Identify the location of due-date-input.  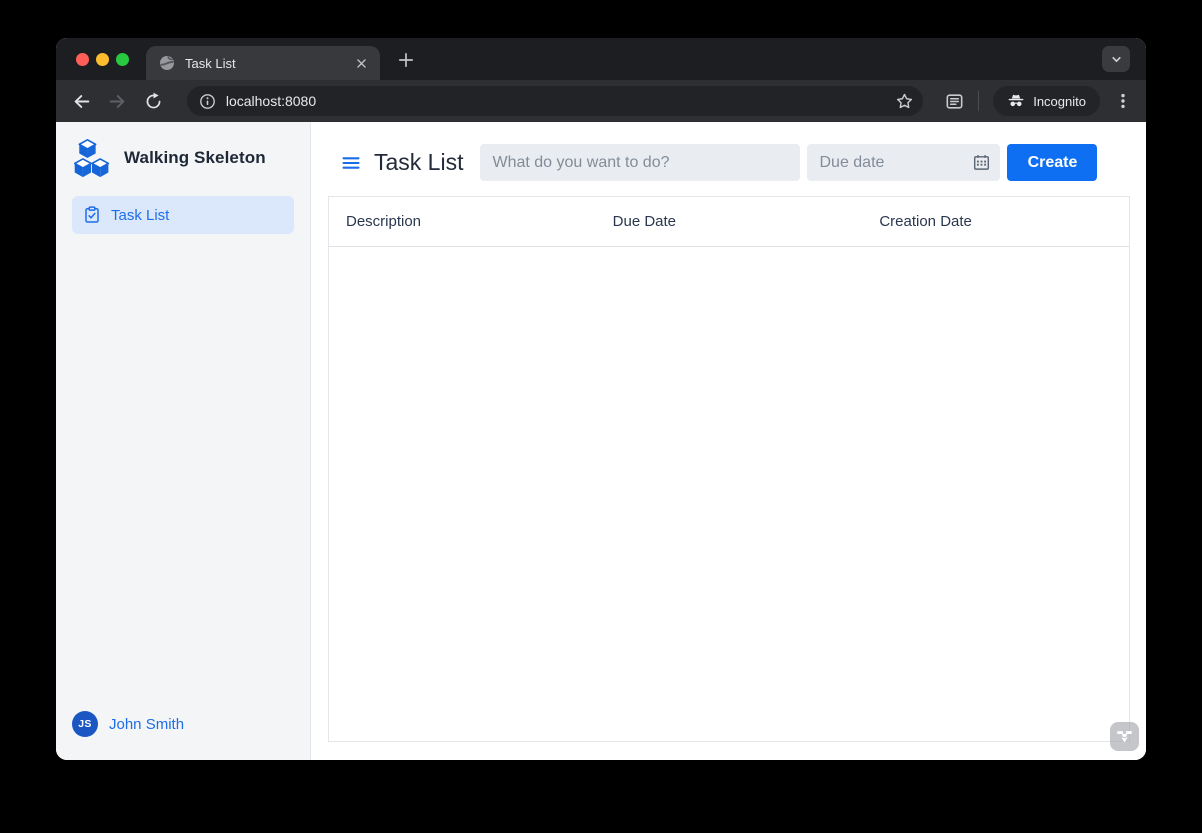
(904, 162).